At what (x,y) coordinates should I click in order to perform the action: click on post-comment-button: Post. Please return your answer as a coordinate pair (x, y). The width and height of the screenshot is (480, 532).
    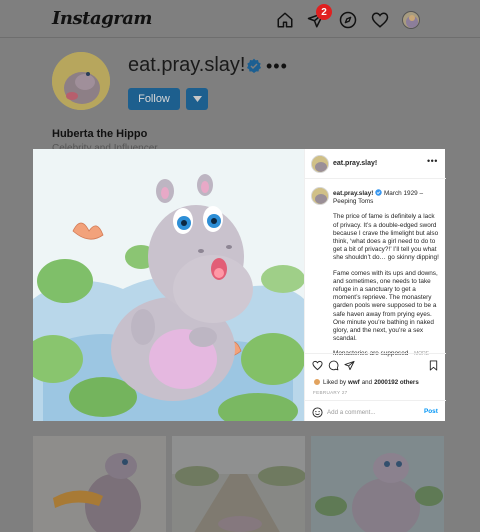
    Looking at the image, I should click on (431, 411).